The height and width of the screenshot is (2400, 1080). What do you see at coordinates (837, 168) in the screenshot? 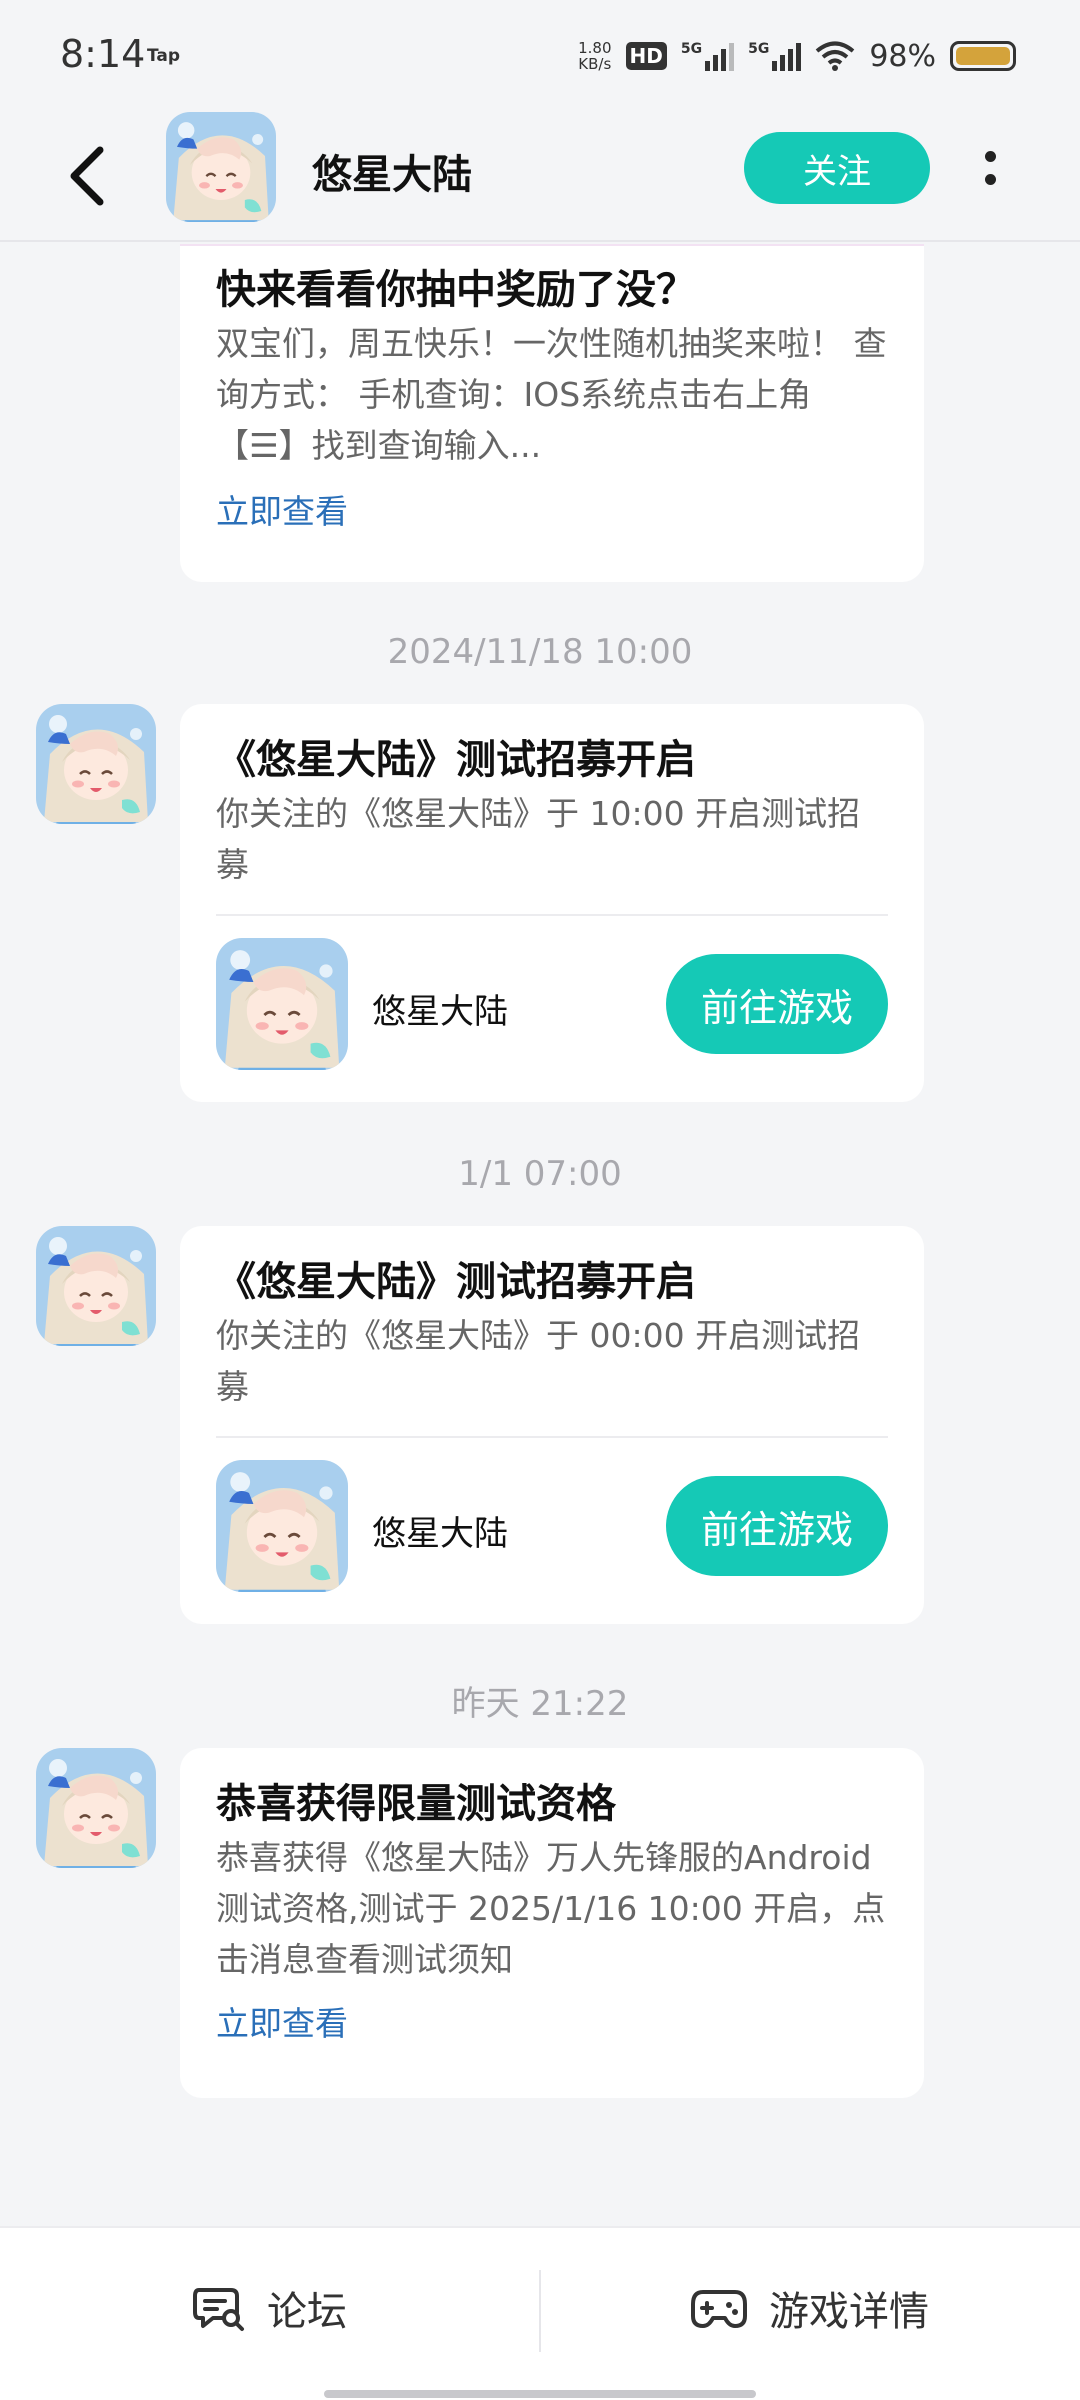
I see `follow-button: 关注` at bounding box center [837, 168].